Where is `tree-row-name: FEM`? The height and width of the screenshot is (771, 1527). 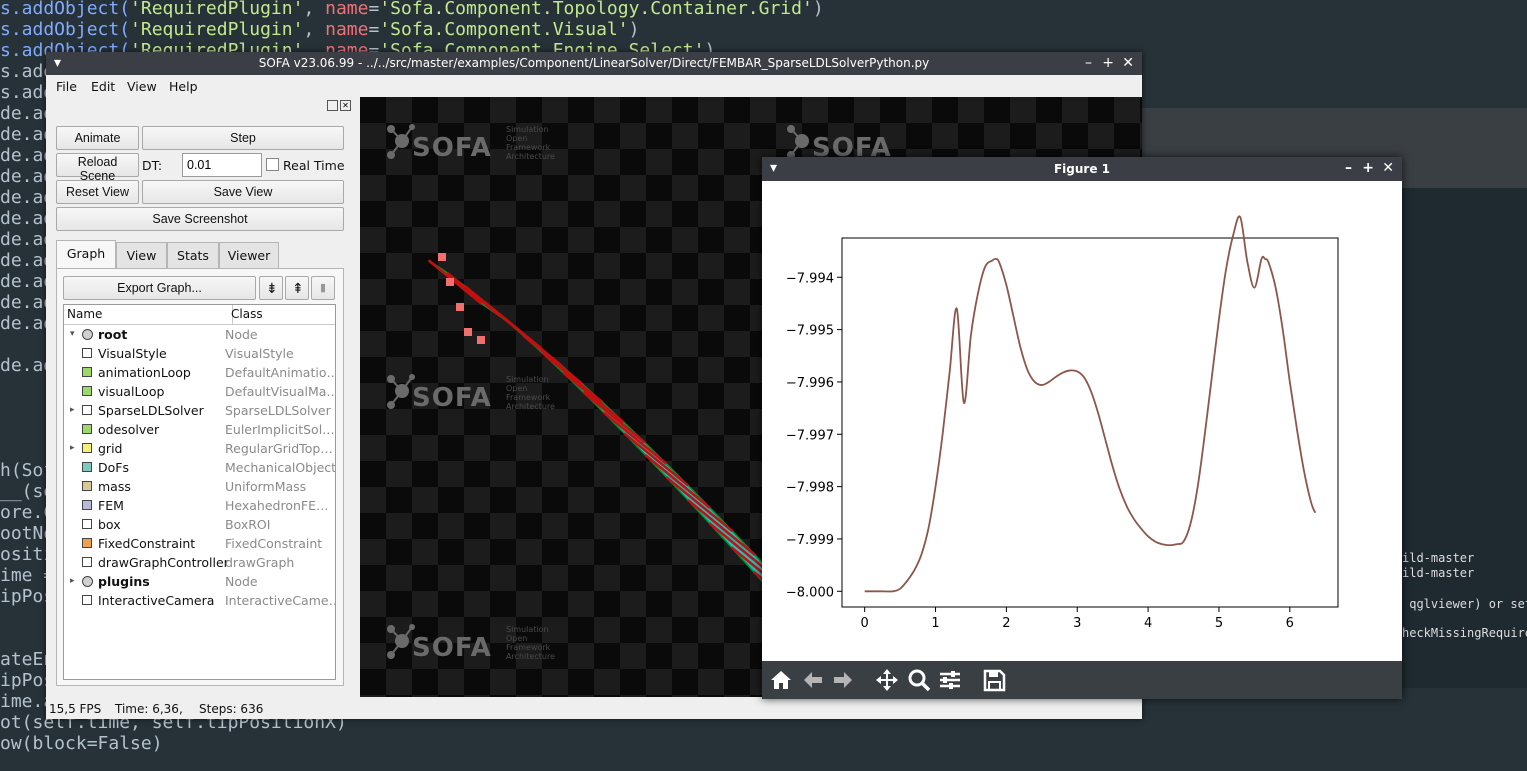 tree-row-name: FEM is located at coordinates (111, 505).